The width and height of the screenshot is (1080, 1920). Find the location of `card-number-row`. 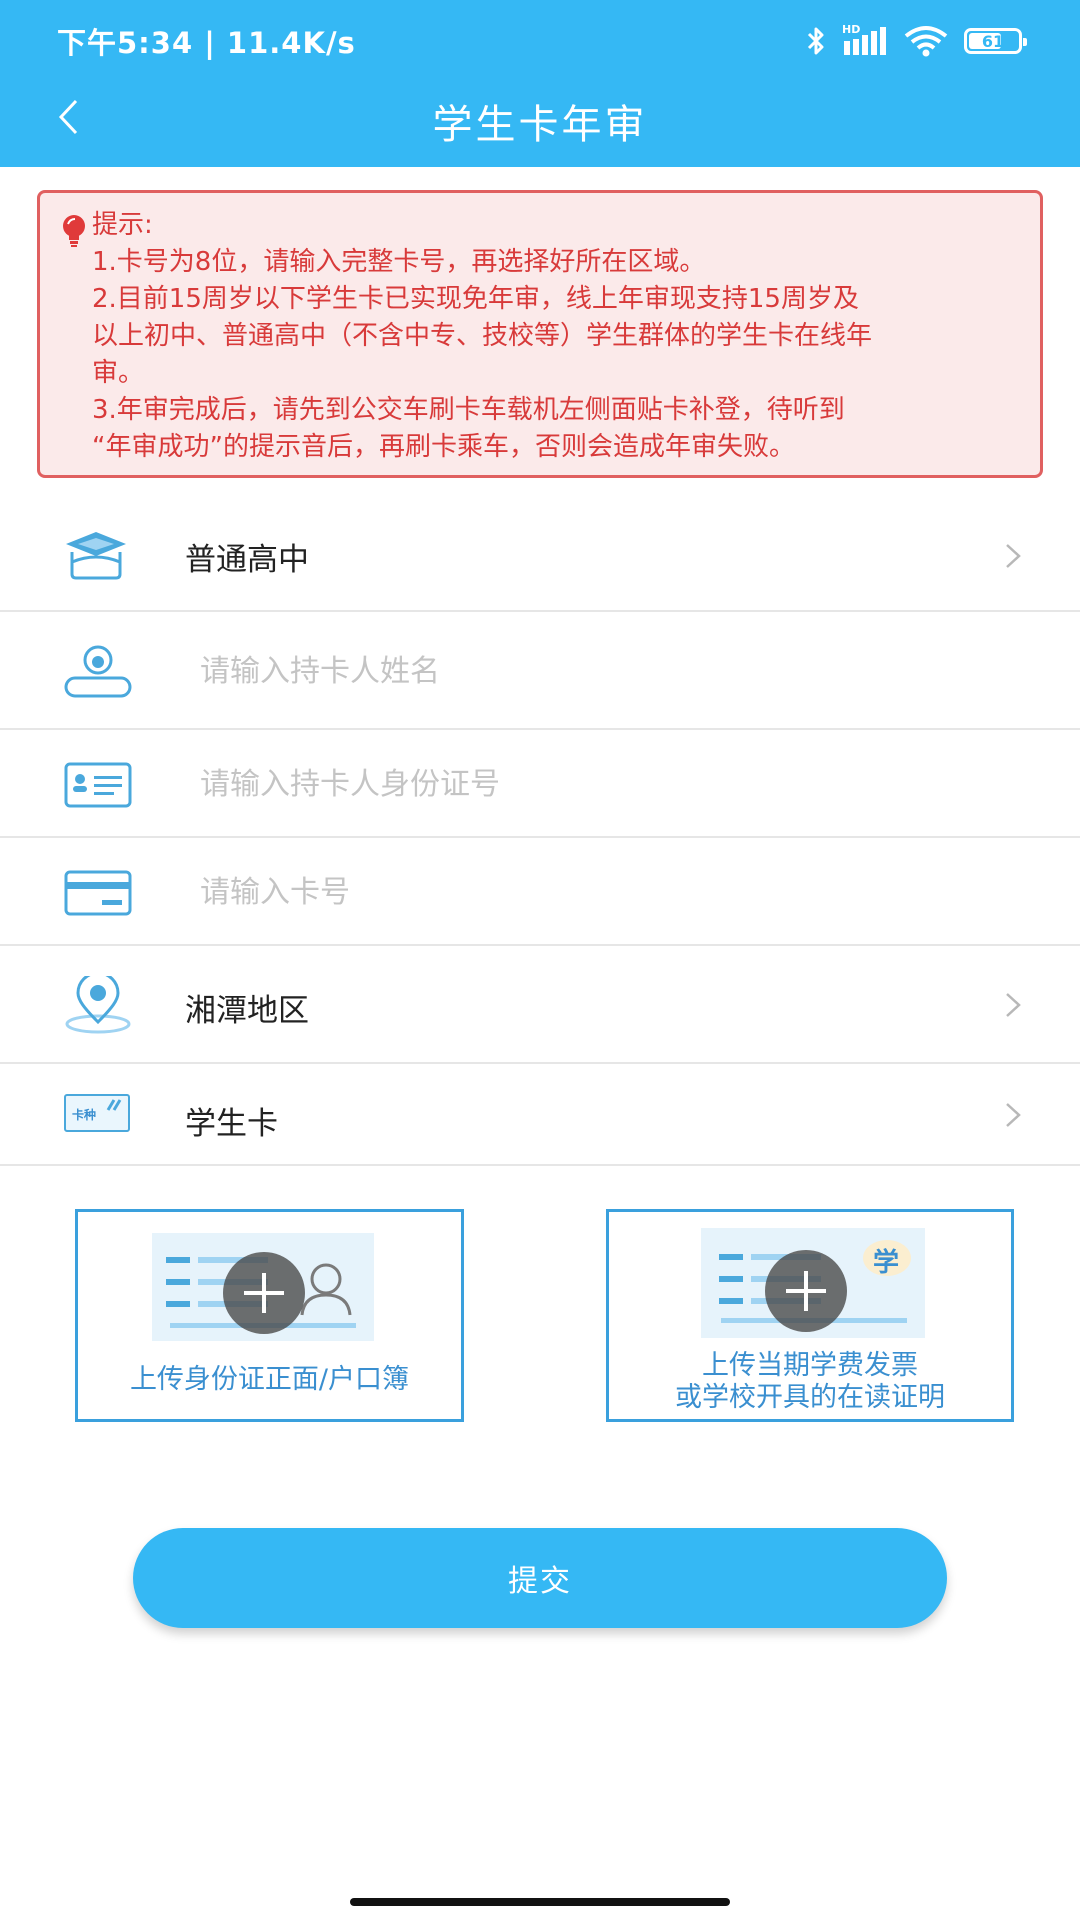

card-number-row is located at coordinates (540, 892).